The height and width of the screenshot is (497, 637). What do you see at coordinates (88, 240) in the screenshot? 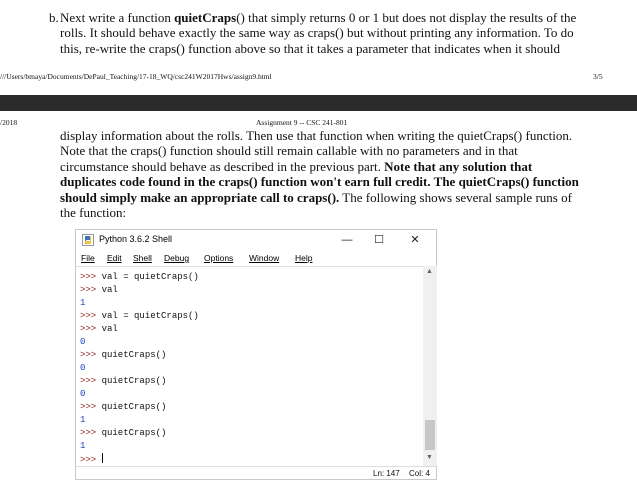
I see `python-icon` at bounding box center [88, 240].